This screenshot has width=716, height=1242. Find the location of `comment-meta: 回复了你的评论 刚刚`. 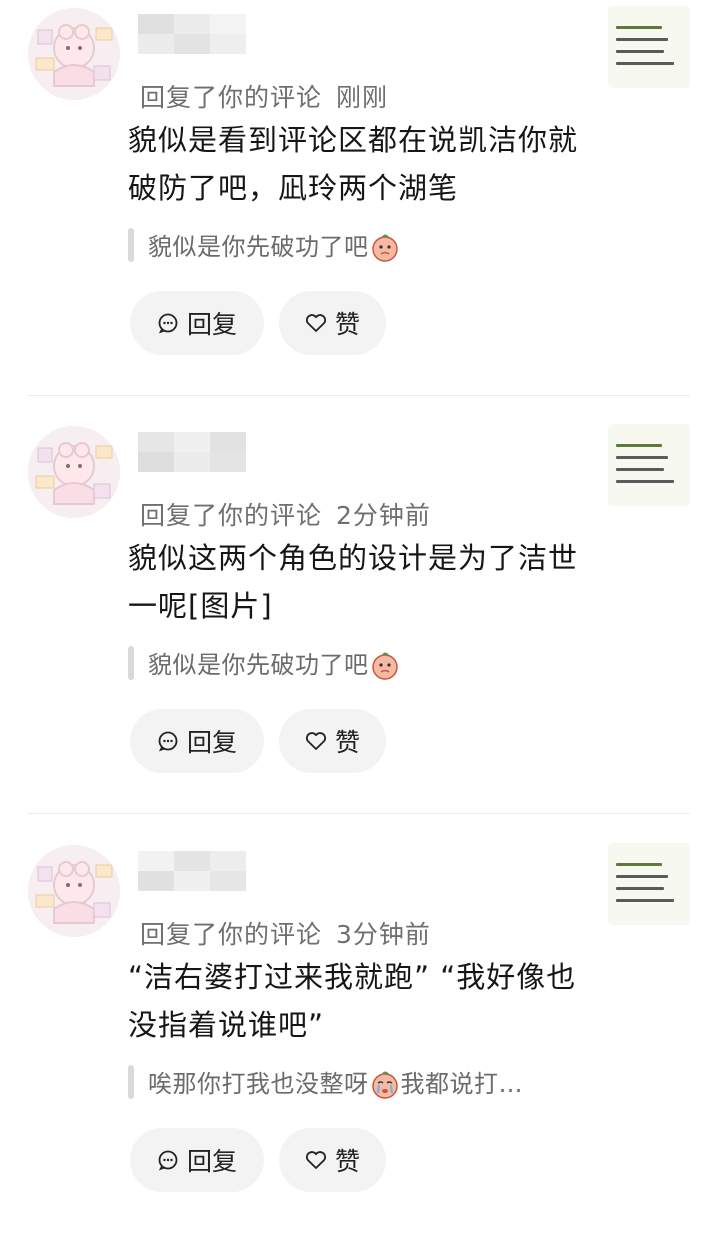

comment-meta: 回复了你的评论 刚刚 is located at coordinates (264, 96).